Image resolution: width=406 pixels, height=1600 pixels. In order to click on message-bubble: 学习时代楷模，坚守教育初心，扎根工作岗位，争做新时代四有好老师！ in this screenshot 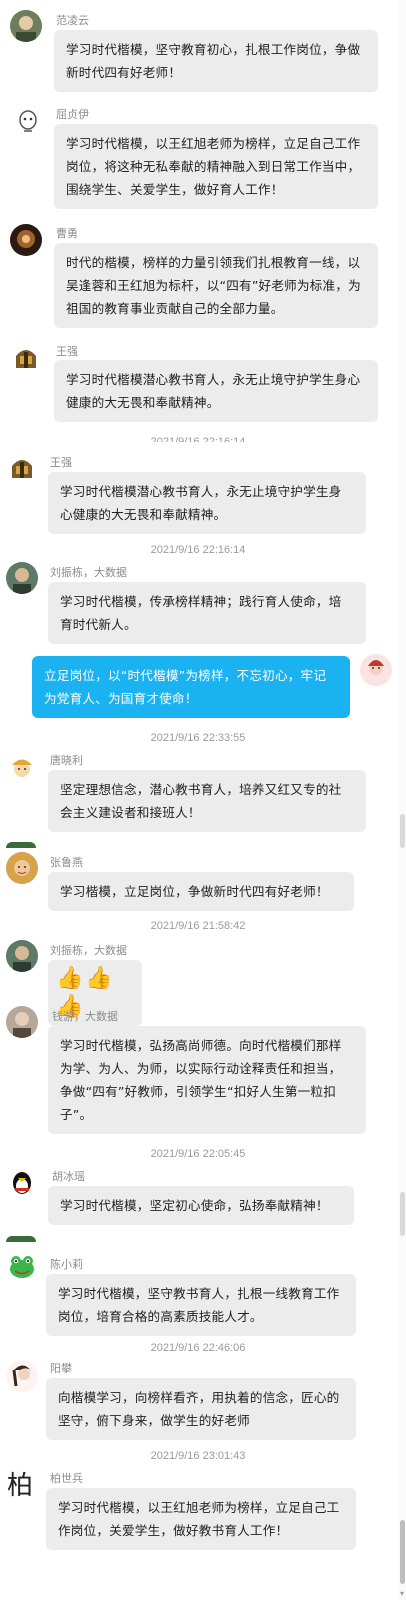, I will do `click(216, 61)`.